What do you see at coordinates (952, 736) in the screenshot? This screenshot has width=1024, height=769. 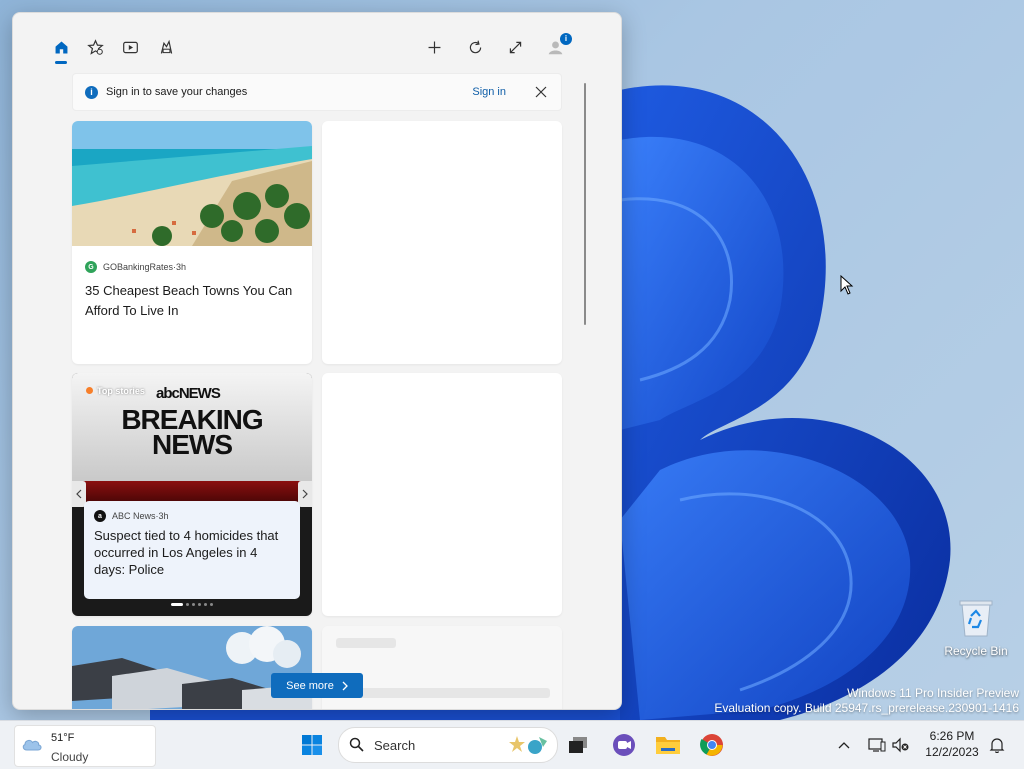 I see `clock-time: 6:26 PM` at bounding box center [952, 736].